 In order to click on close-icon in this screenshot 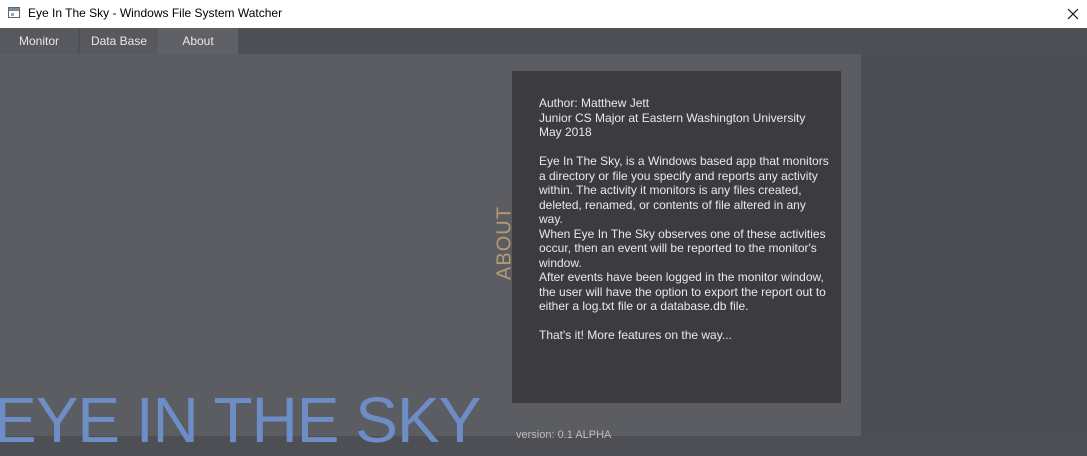, I will do `click(1073, 14)`.